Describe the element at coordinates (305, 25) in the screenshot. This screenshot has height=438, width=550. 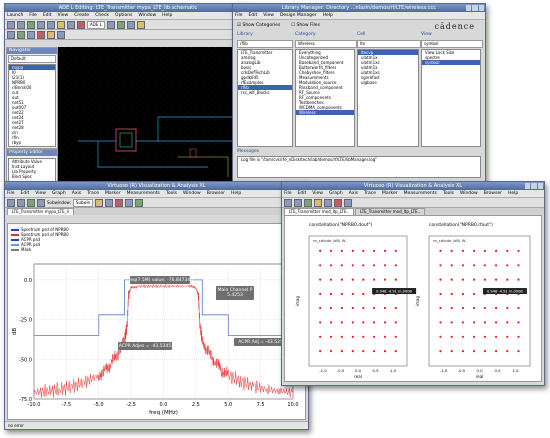
I see `show-files-checkbox: ☐ Show Files` at that location.